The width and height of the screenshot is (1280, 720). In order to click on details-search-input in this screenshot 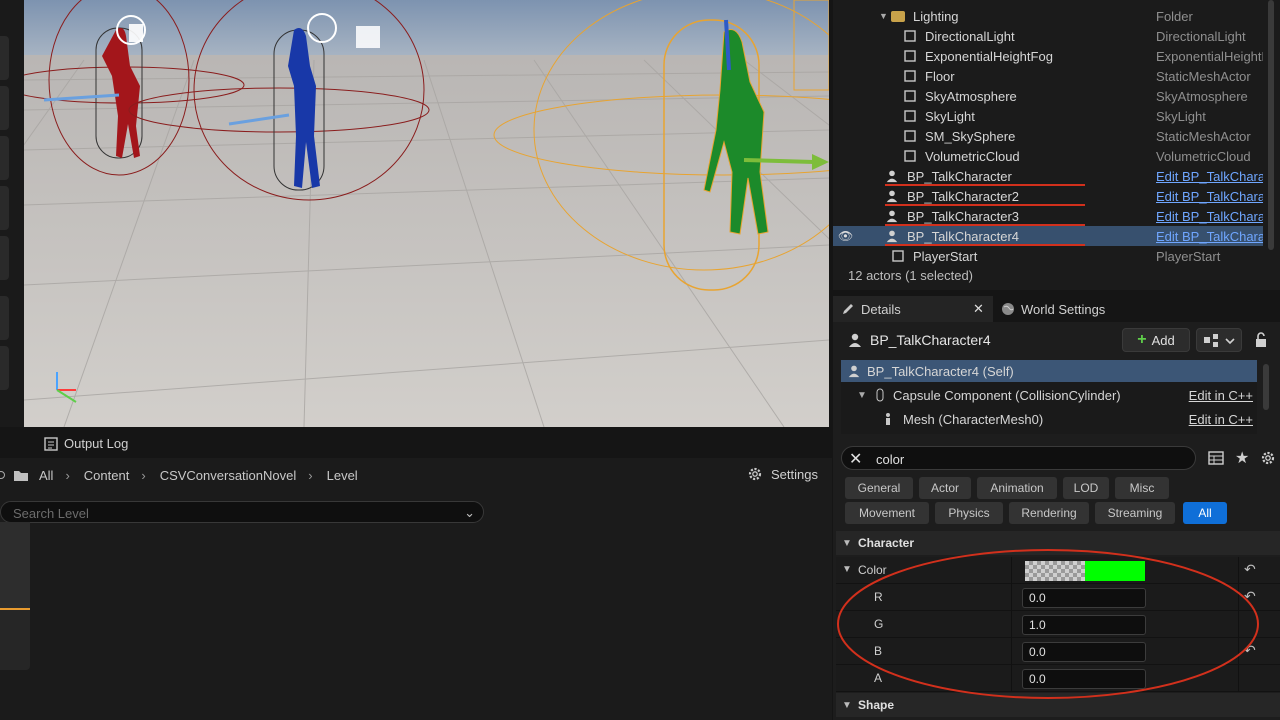, I will do `click(1026, 459)`.